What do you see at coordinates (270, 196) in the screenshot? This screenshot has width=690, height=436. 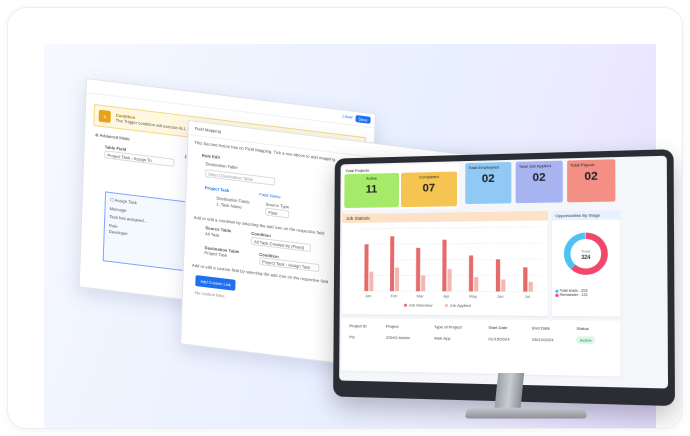 I see `tab-field-name: Field Name` at bounding box center [270, 196].